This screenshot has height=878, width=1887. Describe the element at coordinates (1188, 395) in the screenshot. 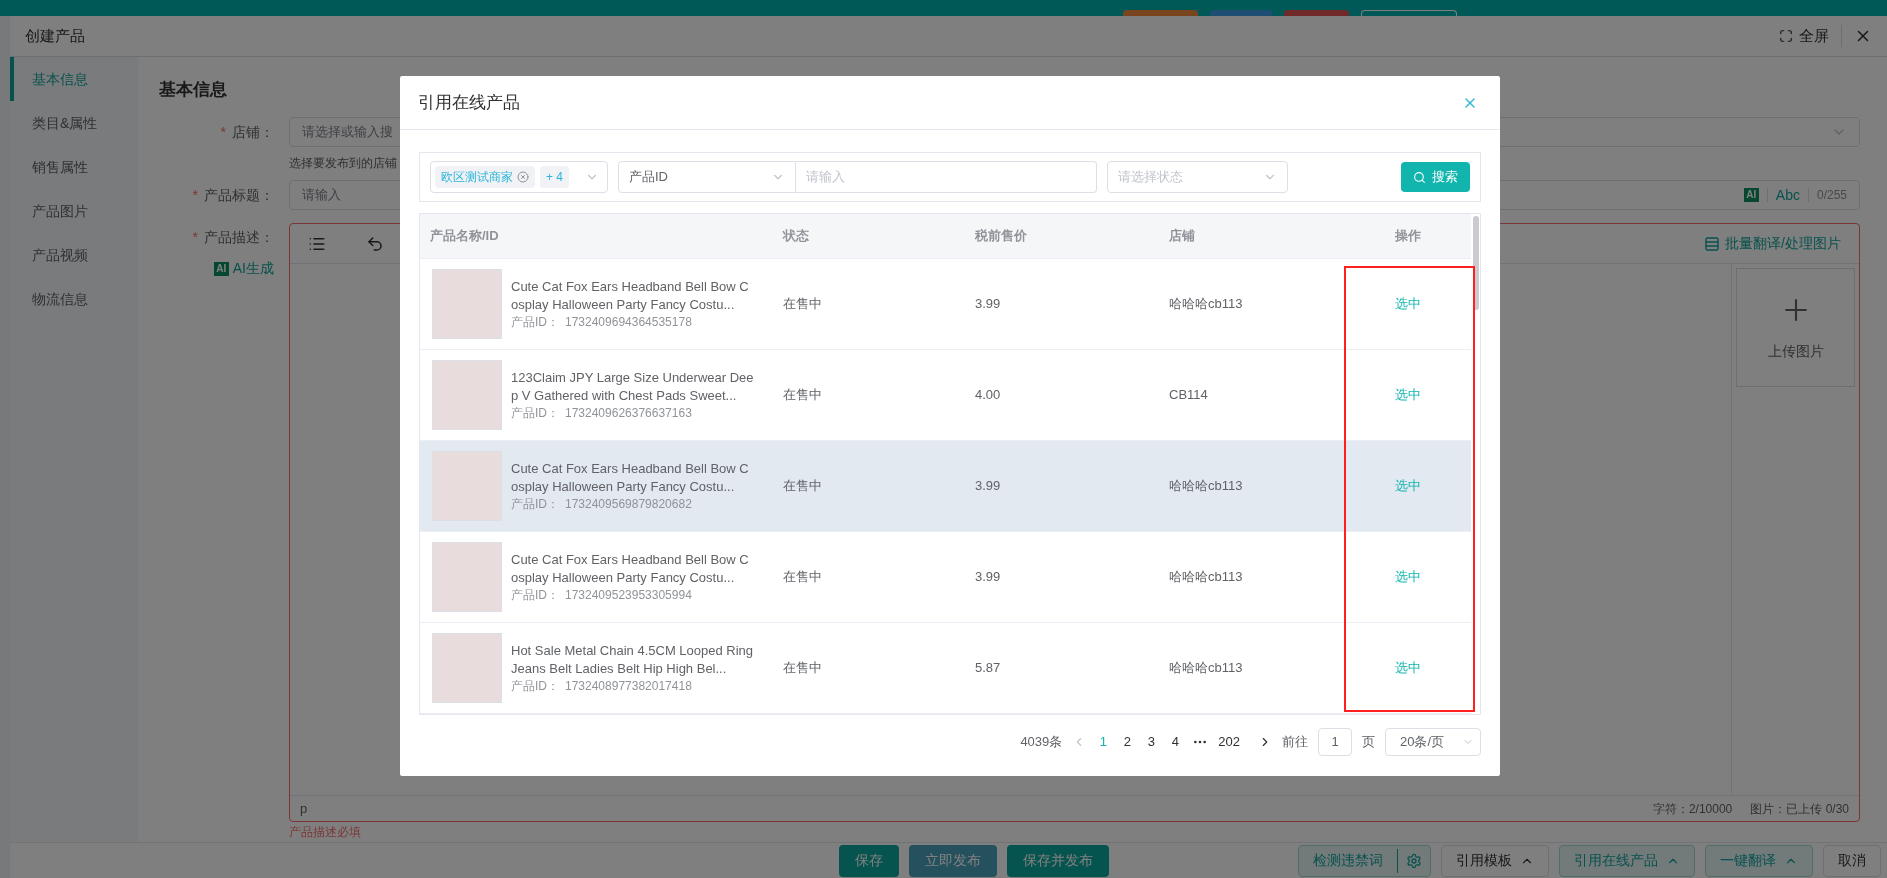

I see `store-name: CB114` at that location.